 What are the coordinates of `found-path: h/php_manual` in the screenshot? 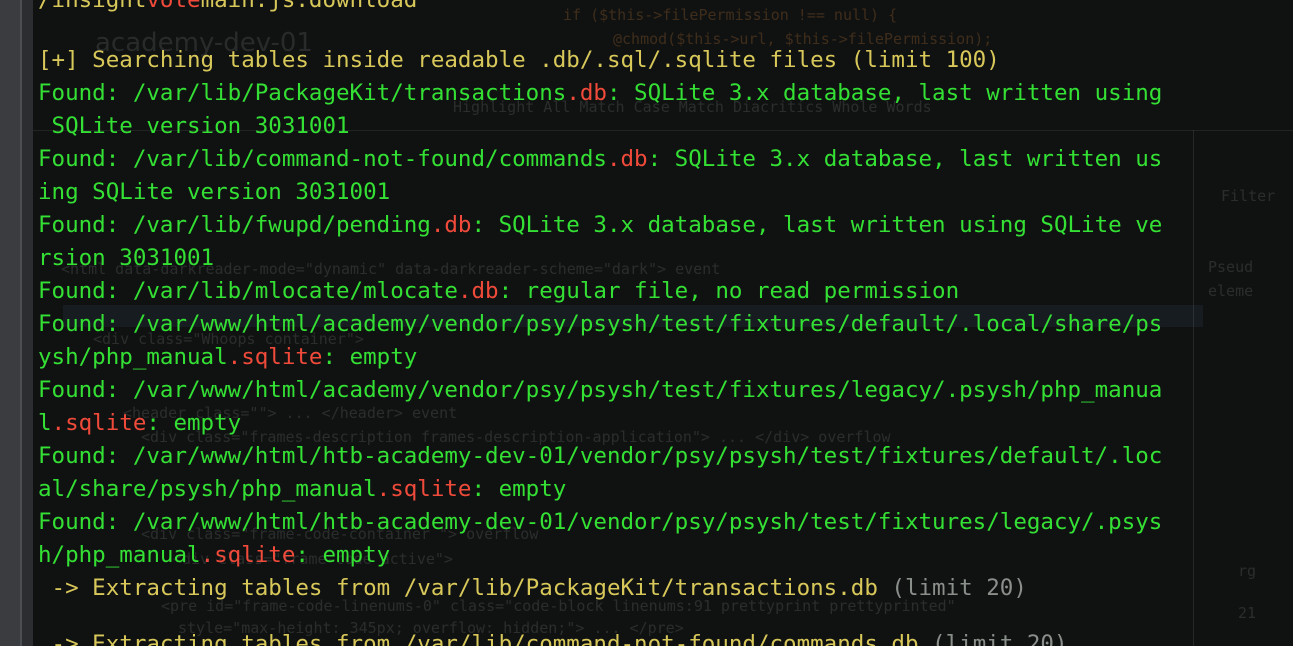 It's located at (119, 555).